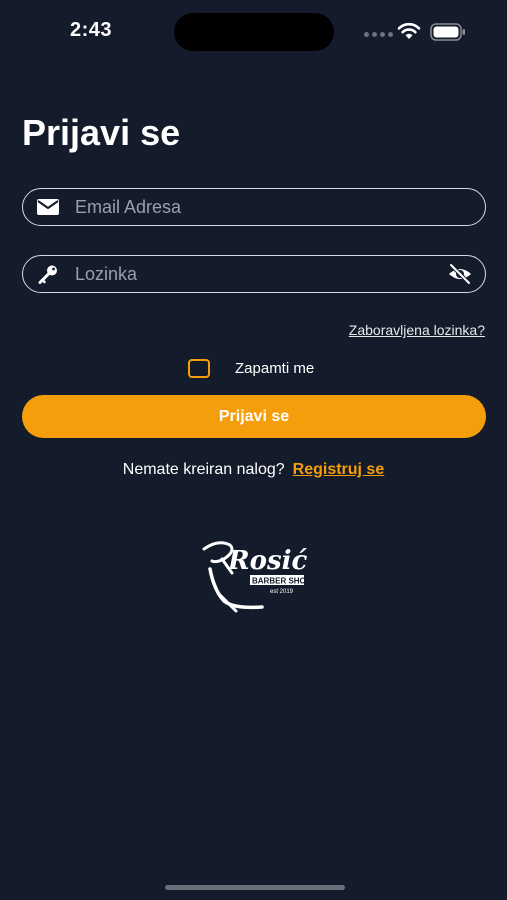 This screenshot has width=507, height=900. What do you see at coordinates (47, 274) in the screenshot?
I see `key-icon` at bounding box center [47, 274].